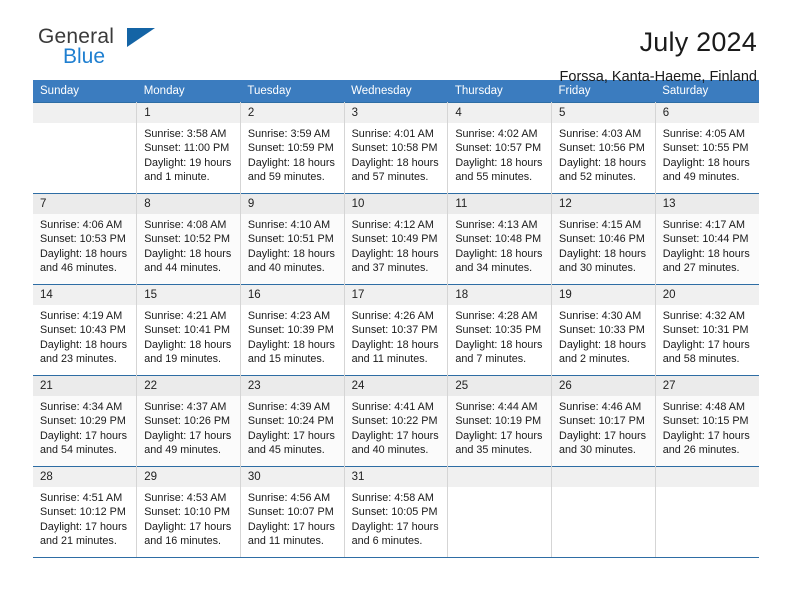 The image size is (792, 612). I want to click on sunset-time: Sunset: 10:52 PM, so click(187, 239).